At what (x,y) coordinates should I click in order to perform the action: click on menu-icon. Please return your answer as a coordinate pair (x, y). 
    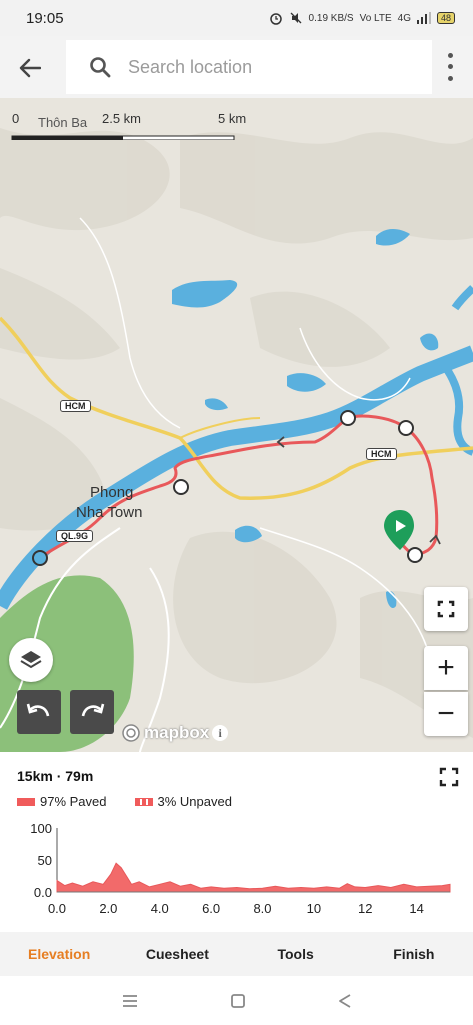
    Looking at the image, I should click on (130, 1001).